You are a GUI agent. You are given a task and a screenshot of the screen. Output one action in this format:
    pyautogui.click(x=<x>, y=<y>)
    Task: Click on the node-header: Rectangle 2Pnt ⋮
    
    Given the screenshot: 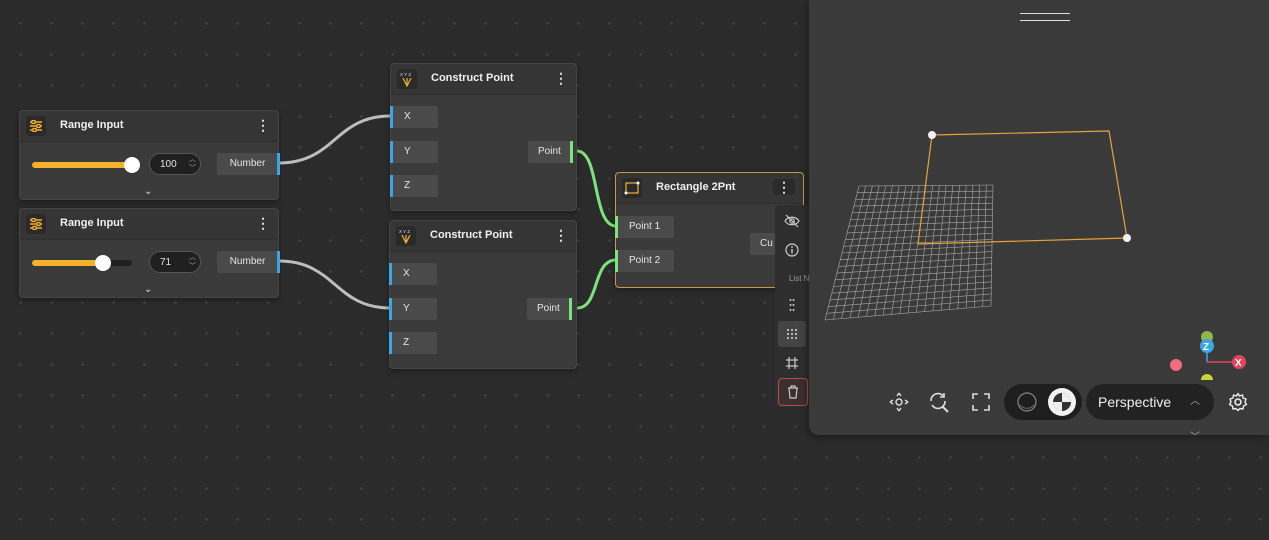 What is the action you would take?
    pyautogui.click(x=709, y=188)
    